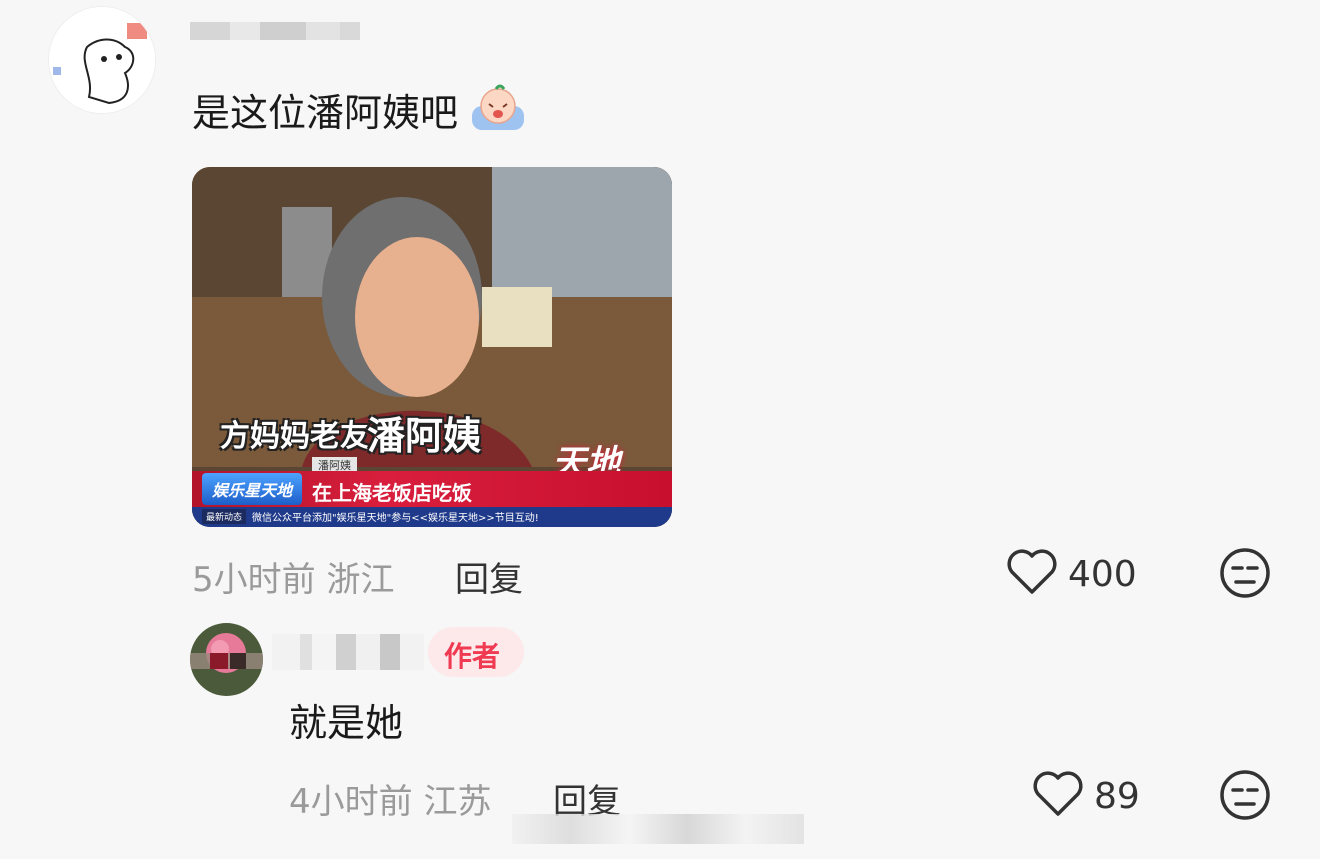 The image size is (1320, 859). I want to click on author-badge: 作者, so click(476, 652).